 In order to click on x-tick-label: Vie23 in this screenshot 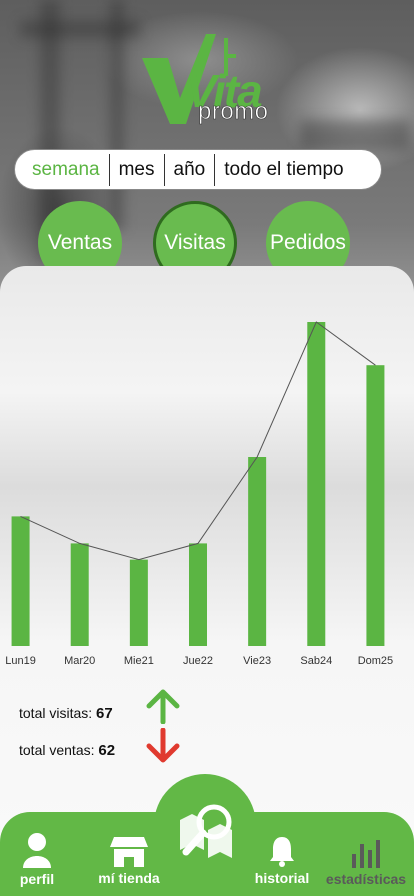, I will do `click(257, 661)`.